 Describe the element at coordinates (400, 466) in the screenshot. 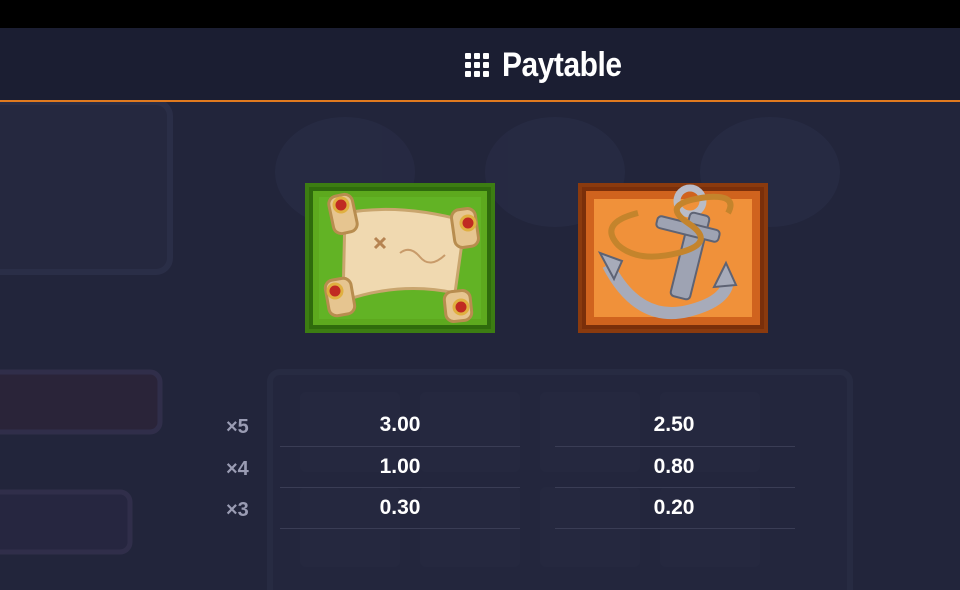

I see `payout-value: 1.00` at that location.